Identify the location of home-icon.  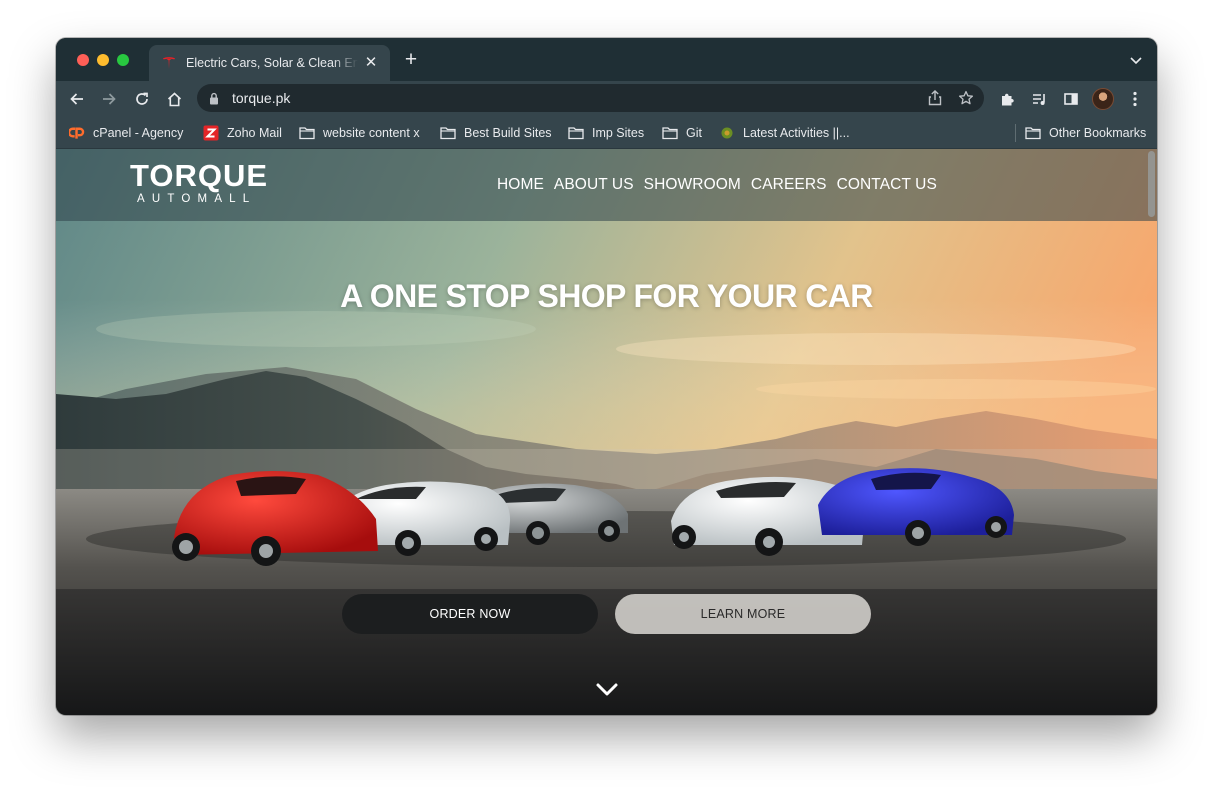
(174, 98).